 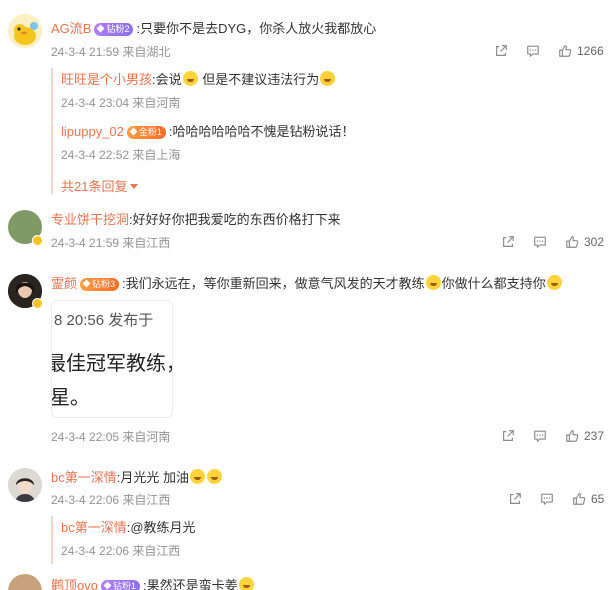 I want to click on reply-meta: 24-3-4 22:06 来自江西, so click(x=120, y=551).